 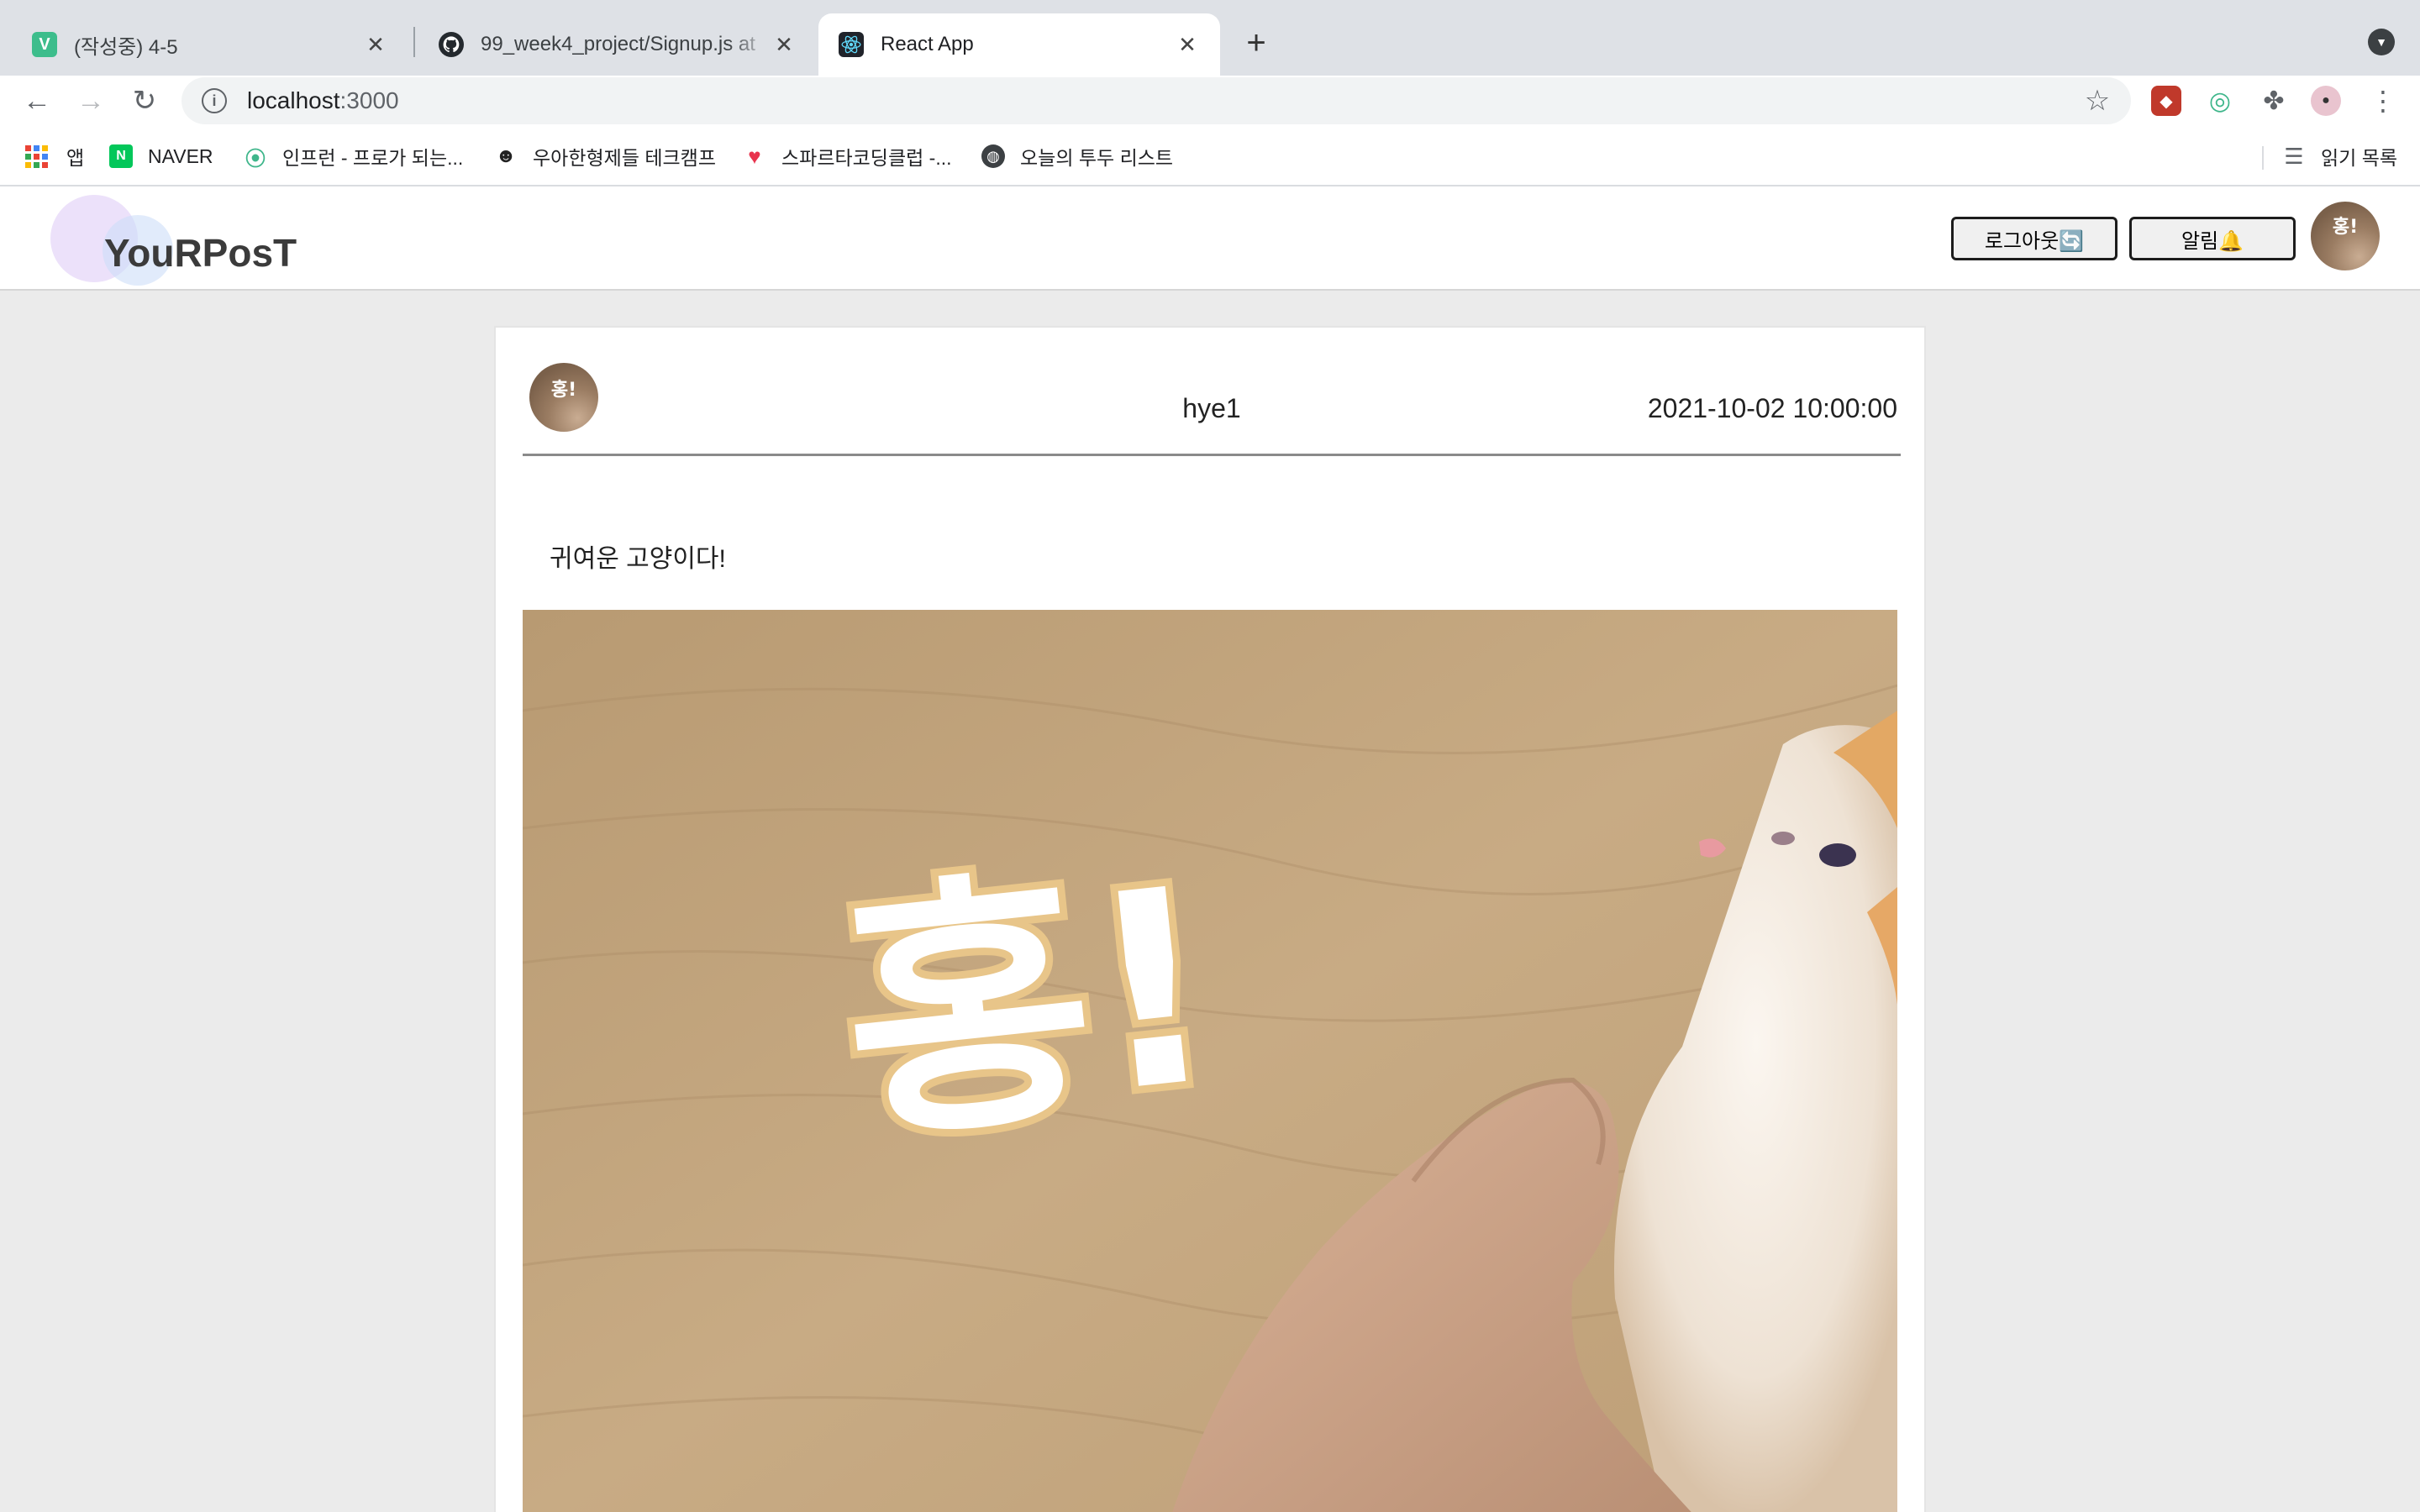 I want to click on avatar-text: 홍!, so click(x=2345, y=227).